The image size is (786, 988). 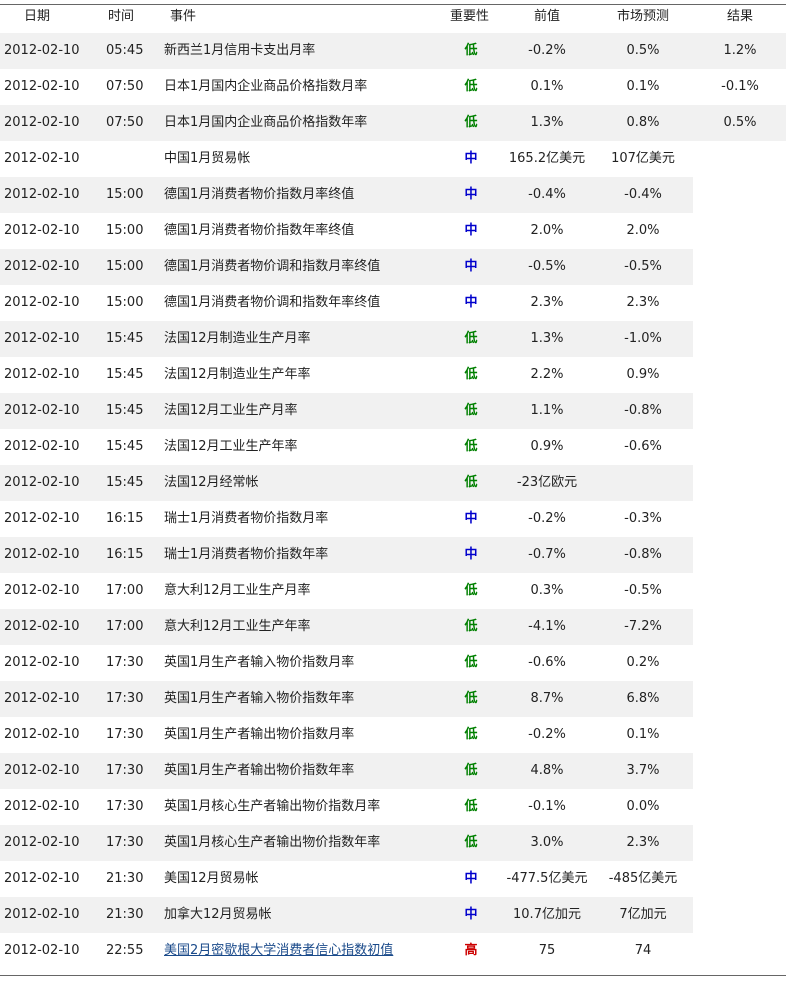 What do you see at coordinates (237, 338) in the screenshot?
I see `cell-event: 法国12月制造业生产月率` at bounding box center [237, 338].